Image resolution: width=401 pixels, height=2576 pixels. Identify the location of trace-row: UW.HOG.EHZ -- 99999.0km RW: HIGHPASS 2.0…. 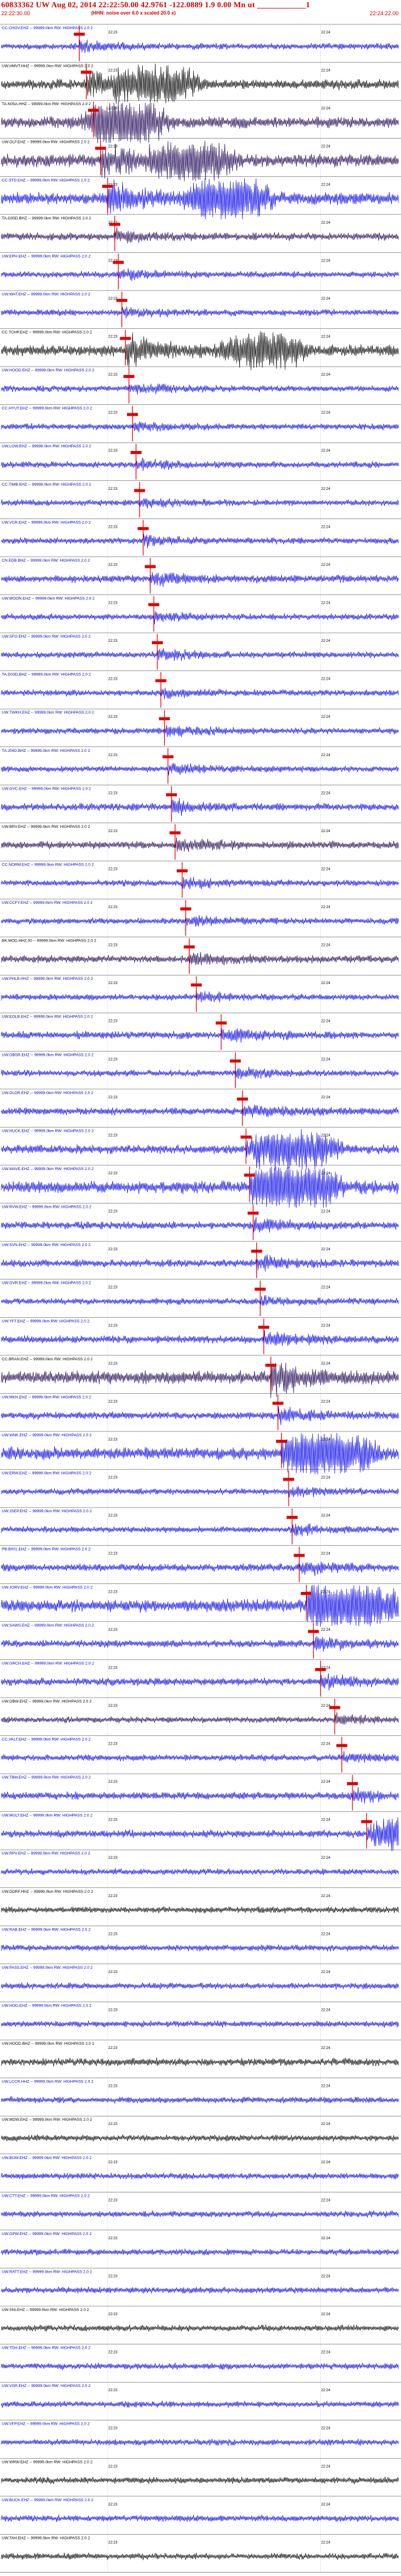
(200, 2015).